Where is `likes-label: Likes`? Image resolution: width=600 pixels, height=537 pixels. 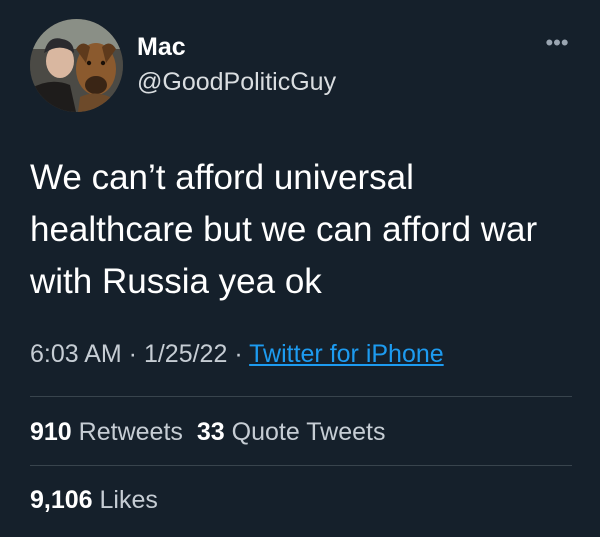
likes-label: Likes is located at coordinates (128, 500).